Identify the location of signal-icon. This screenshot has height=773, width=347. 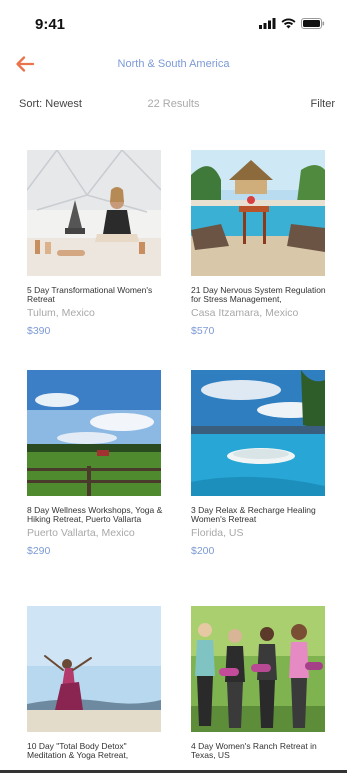
(267, 23).